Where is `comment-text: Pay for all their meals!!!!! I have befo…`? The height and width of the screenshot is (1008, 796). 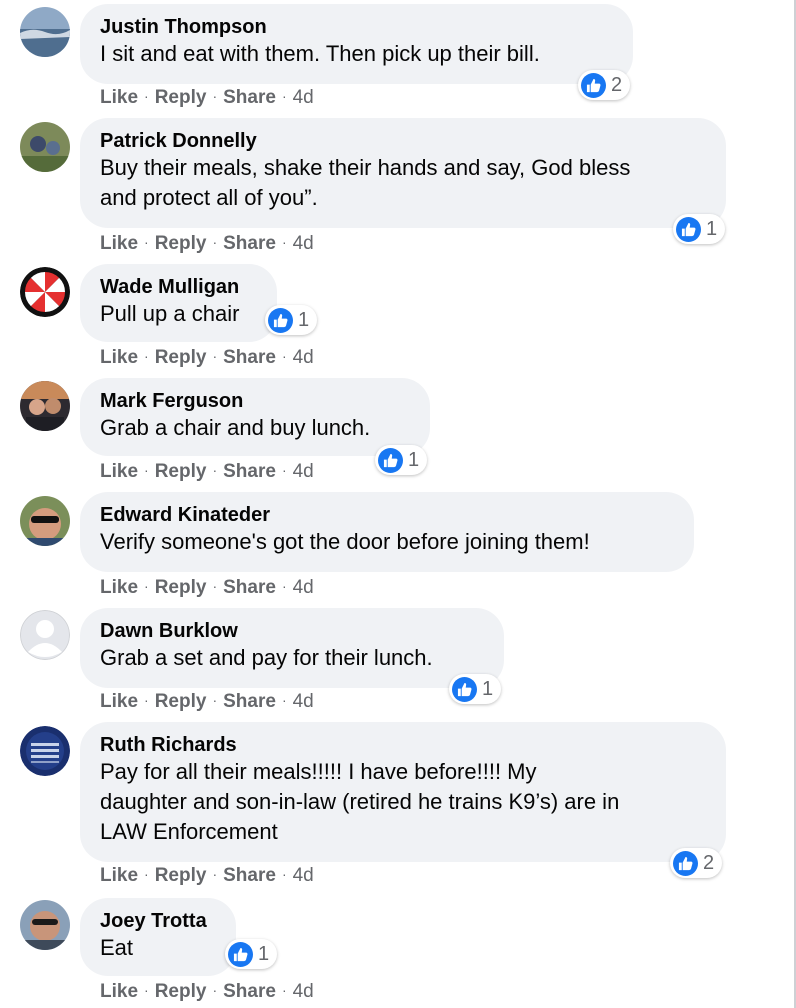
comment-text: Pay for all their meals!!!!! I have befo… is located at coordinates (360, 801).